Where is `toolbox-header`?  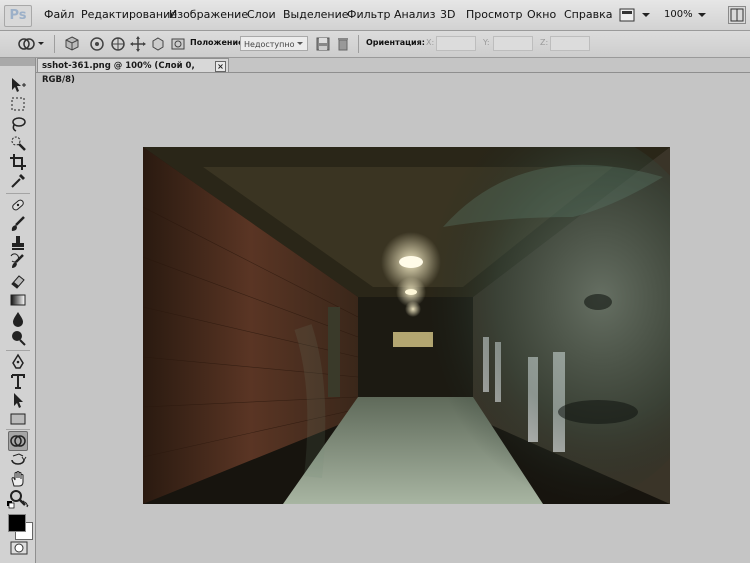
toolbox-header is located at coordinates (17, 62).